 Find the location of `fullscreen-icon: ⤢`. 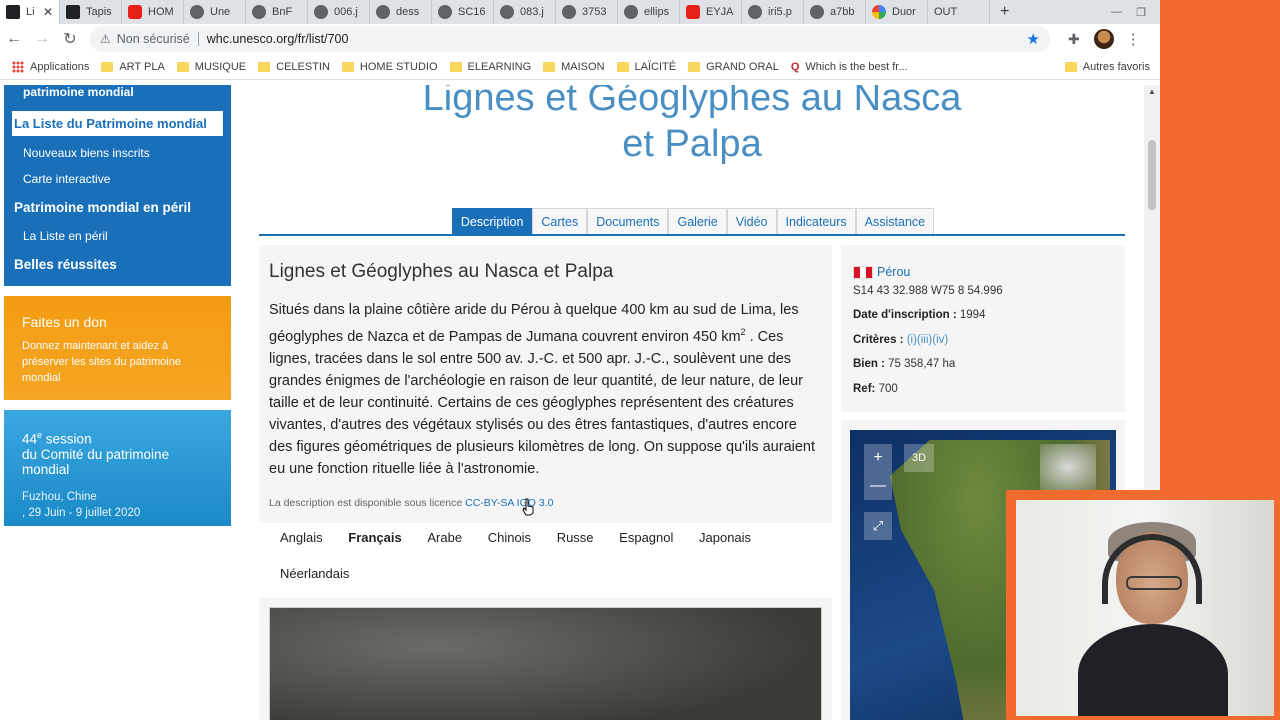

fullscreen-icon: ⤢ is located at coordinates (878, 526).